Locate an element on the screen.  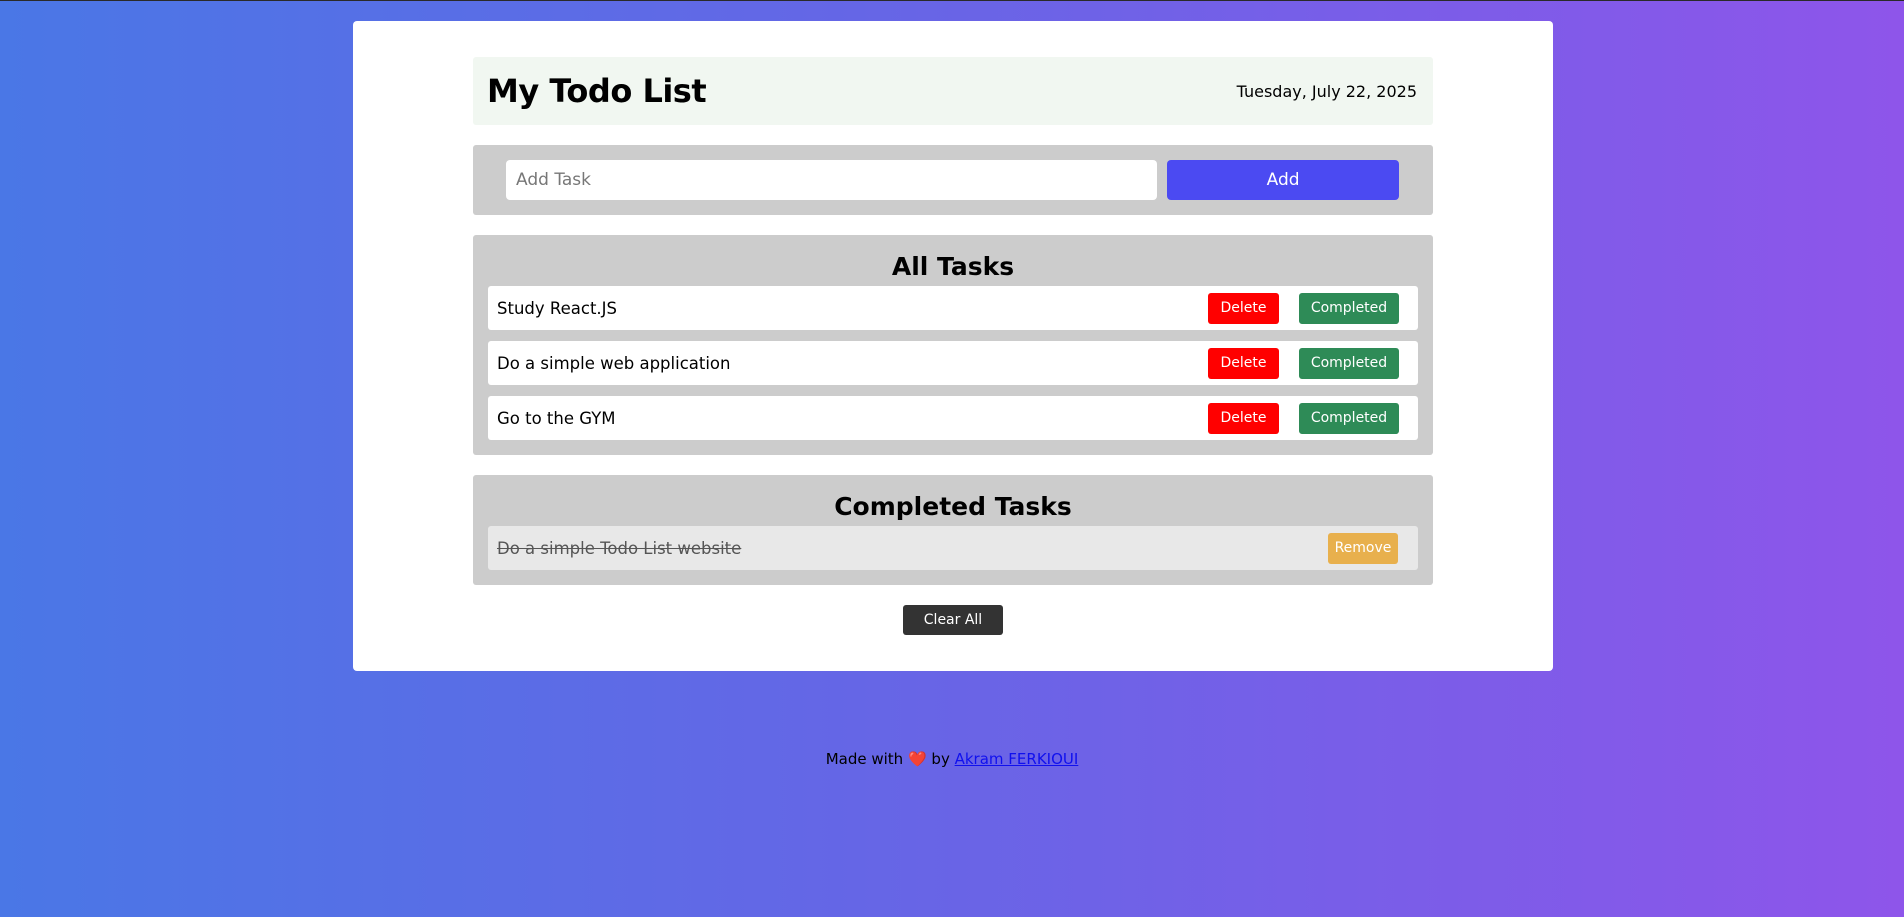
completed-task-text: Do a simple Todo List website is located at coordinates (619, 548).